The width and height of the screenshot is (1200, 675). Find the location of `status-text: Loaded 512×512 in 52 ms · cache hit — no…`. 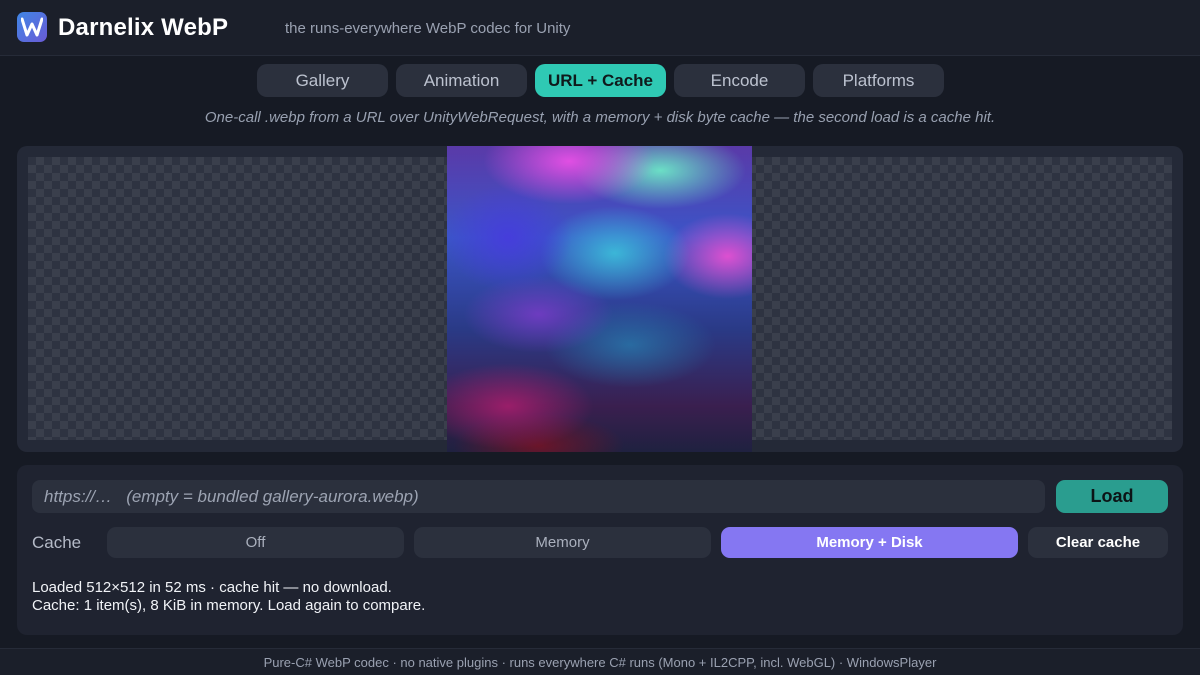

status-text: Loaded 512×512 in 52 ms · cache hit — no… is located at coordinates (228, 597).